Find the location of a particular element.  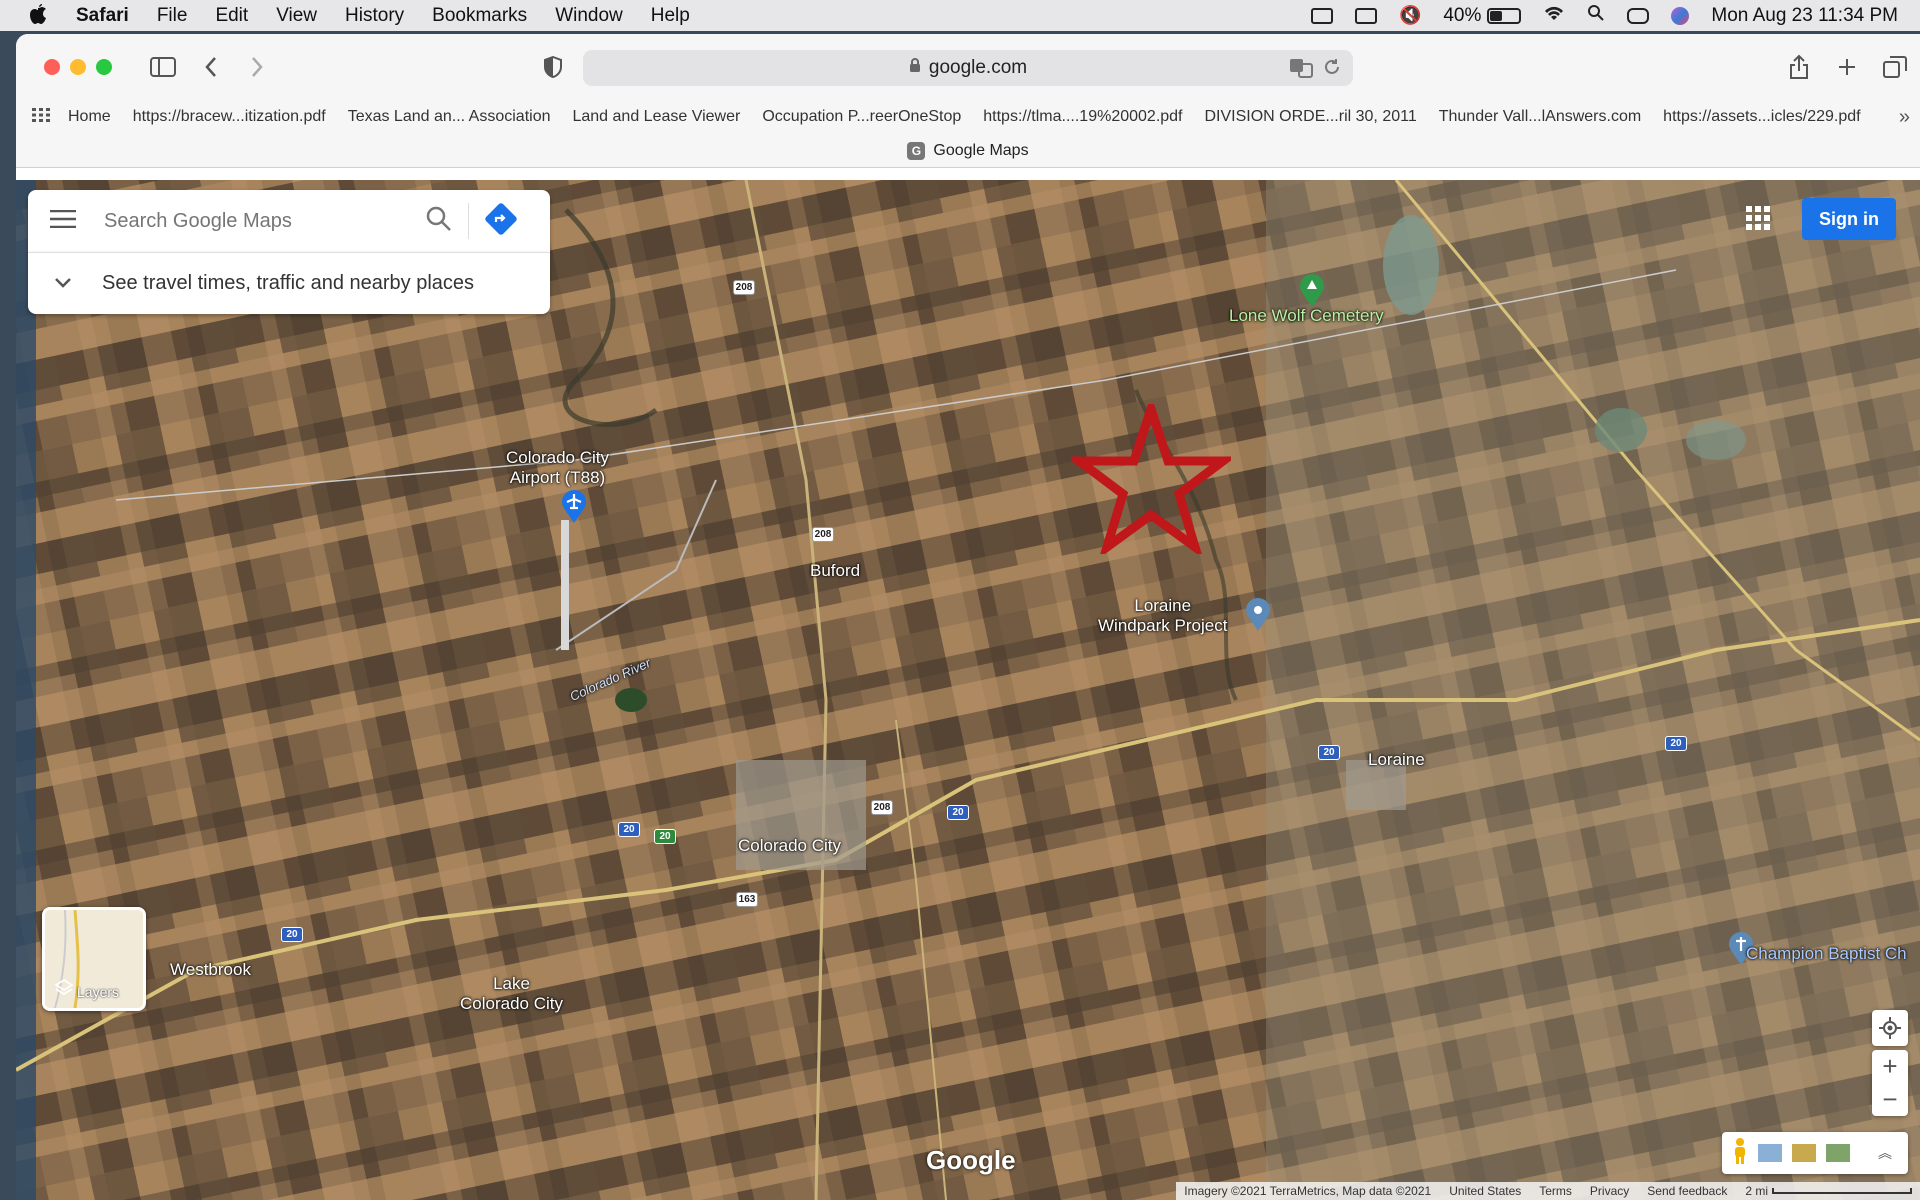

bookmark-item: Texas Land an... Association is located at coordinates (449, 117).